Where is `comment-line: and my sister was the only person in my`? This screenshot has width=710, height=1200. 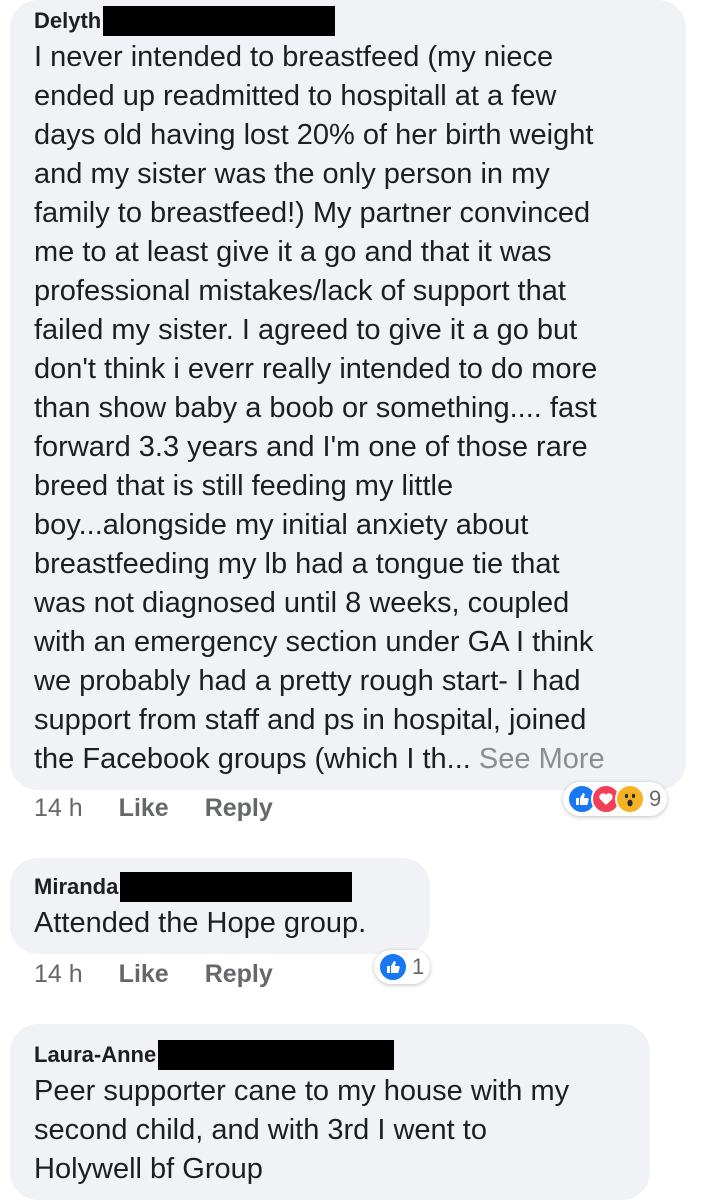
comment-line: and my sister was the only person in my is located at coordinates (292, 174).